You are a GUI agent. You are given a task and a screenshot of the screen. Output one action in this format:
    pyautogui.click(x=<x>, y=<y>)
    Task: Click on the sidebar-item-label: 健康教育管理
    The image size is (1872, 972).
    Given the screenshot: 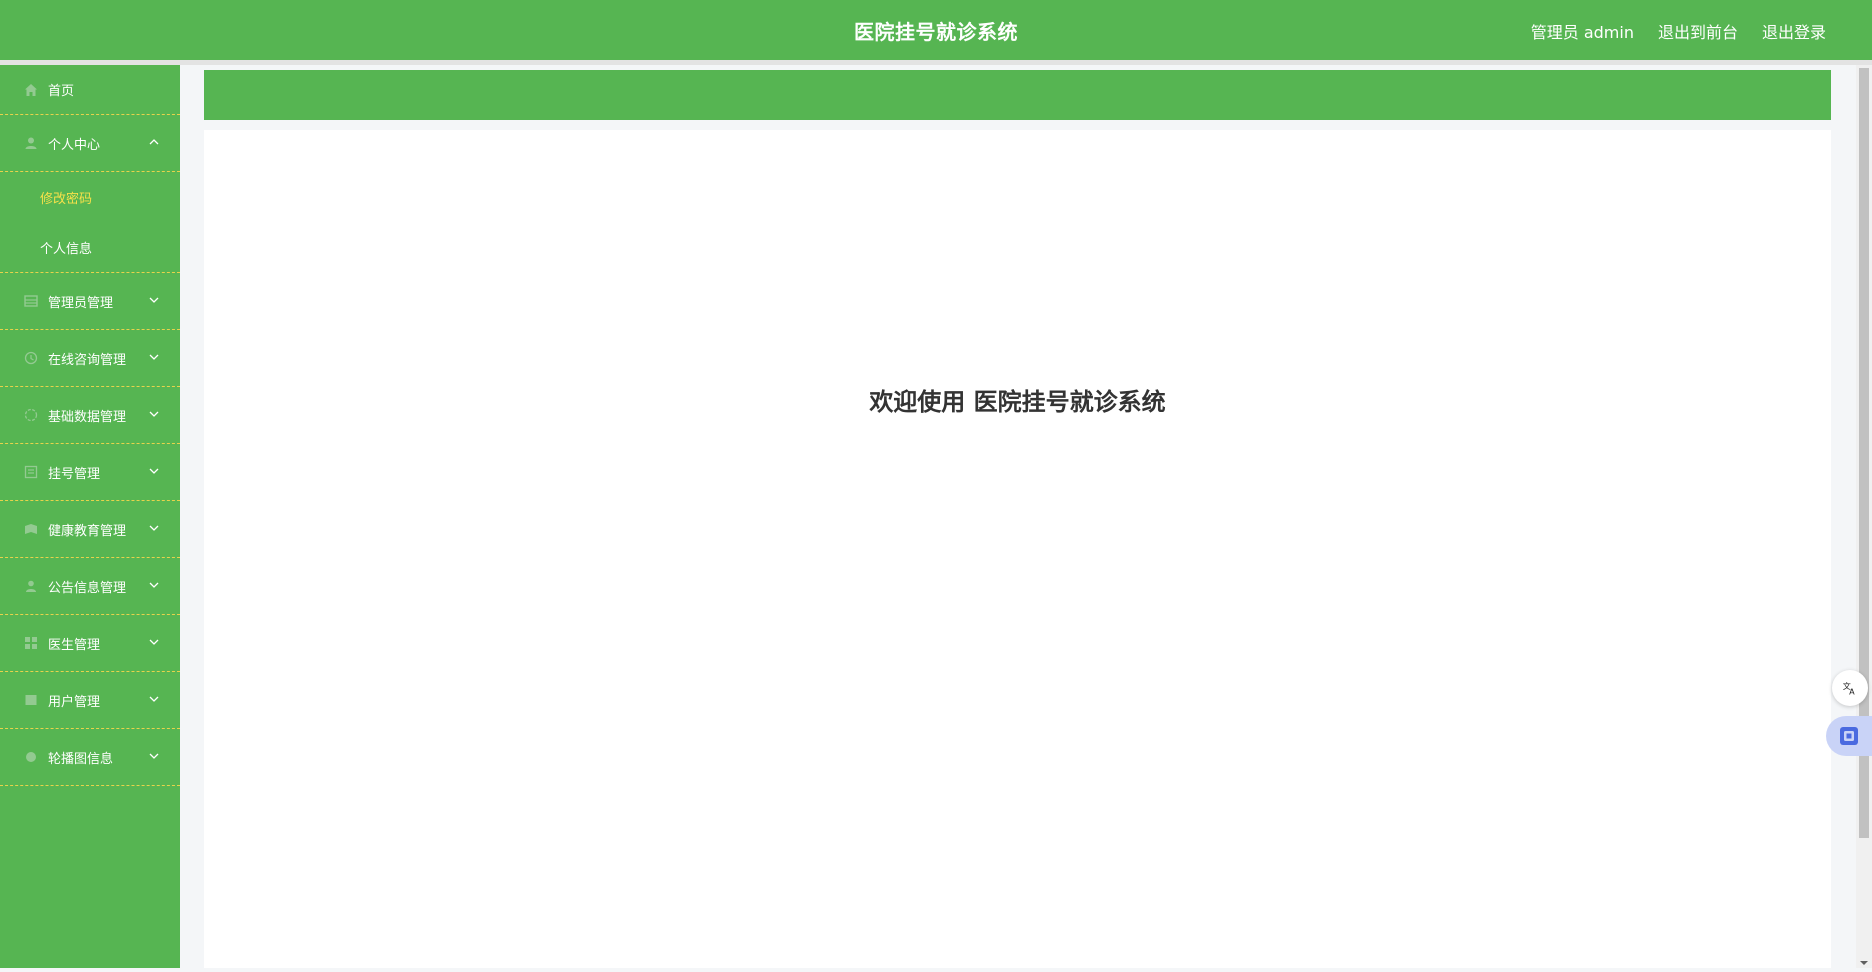 What is the action you would take?
    pyautogui.click(x=87, y=531)
    